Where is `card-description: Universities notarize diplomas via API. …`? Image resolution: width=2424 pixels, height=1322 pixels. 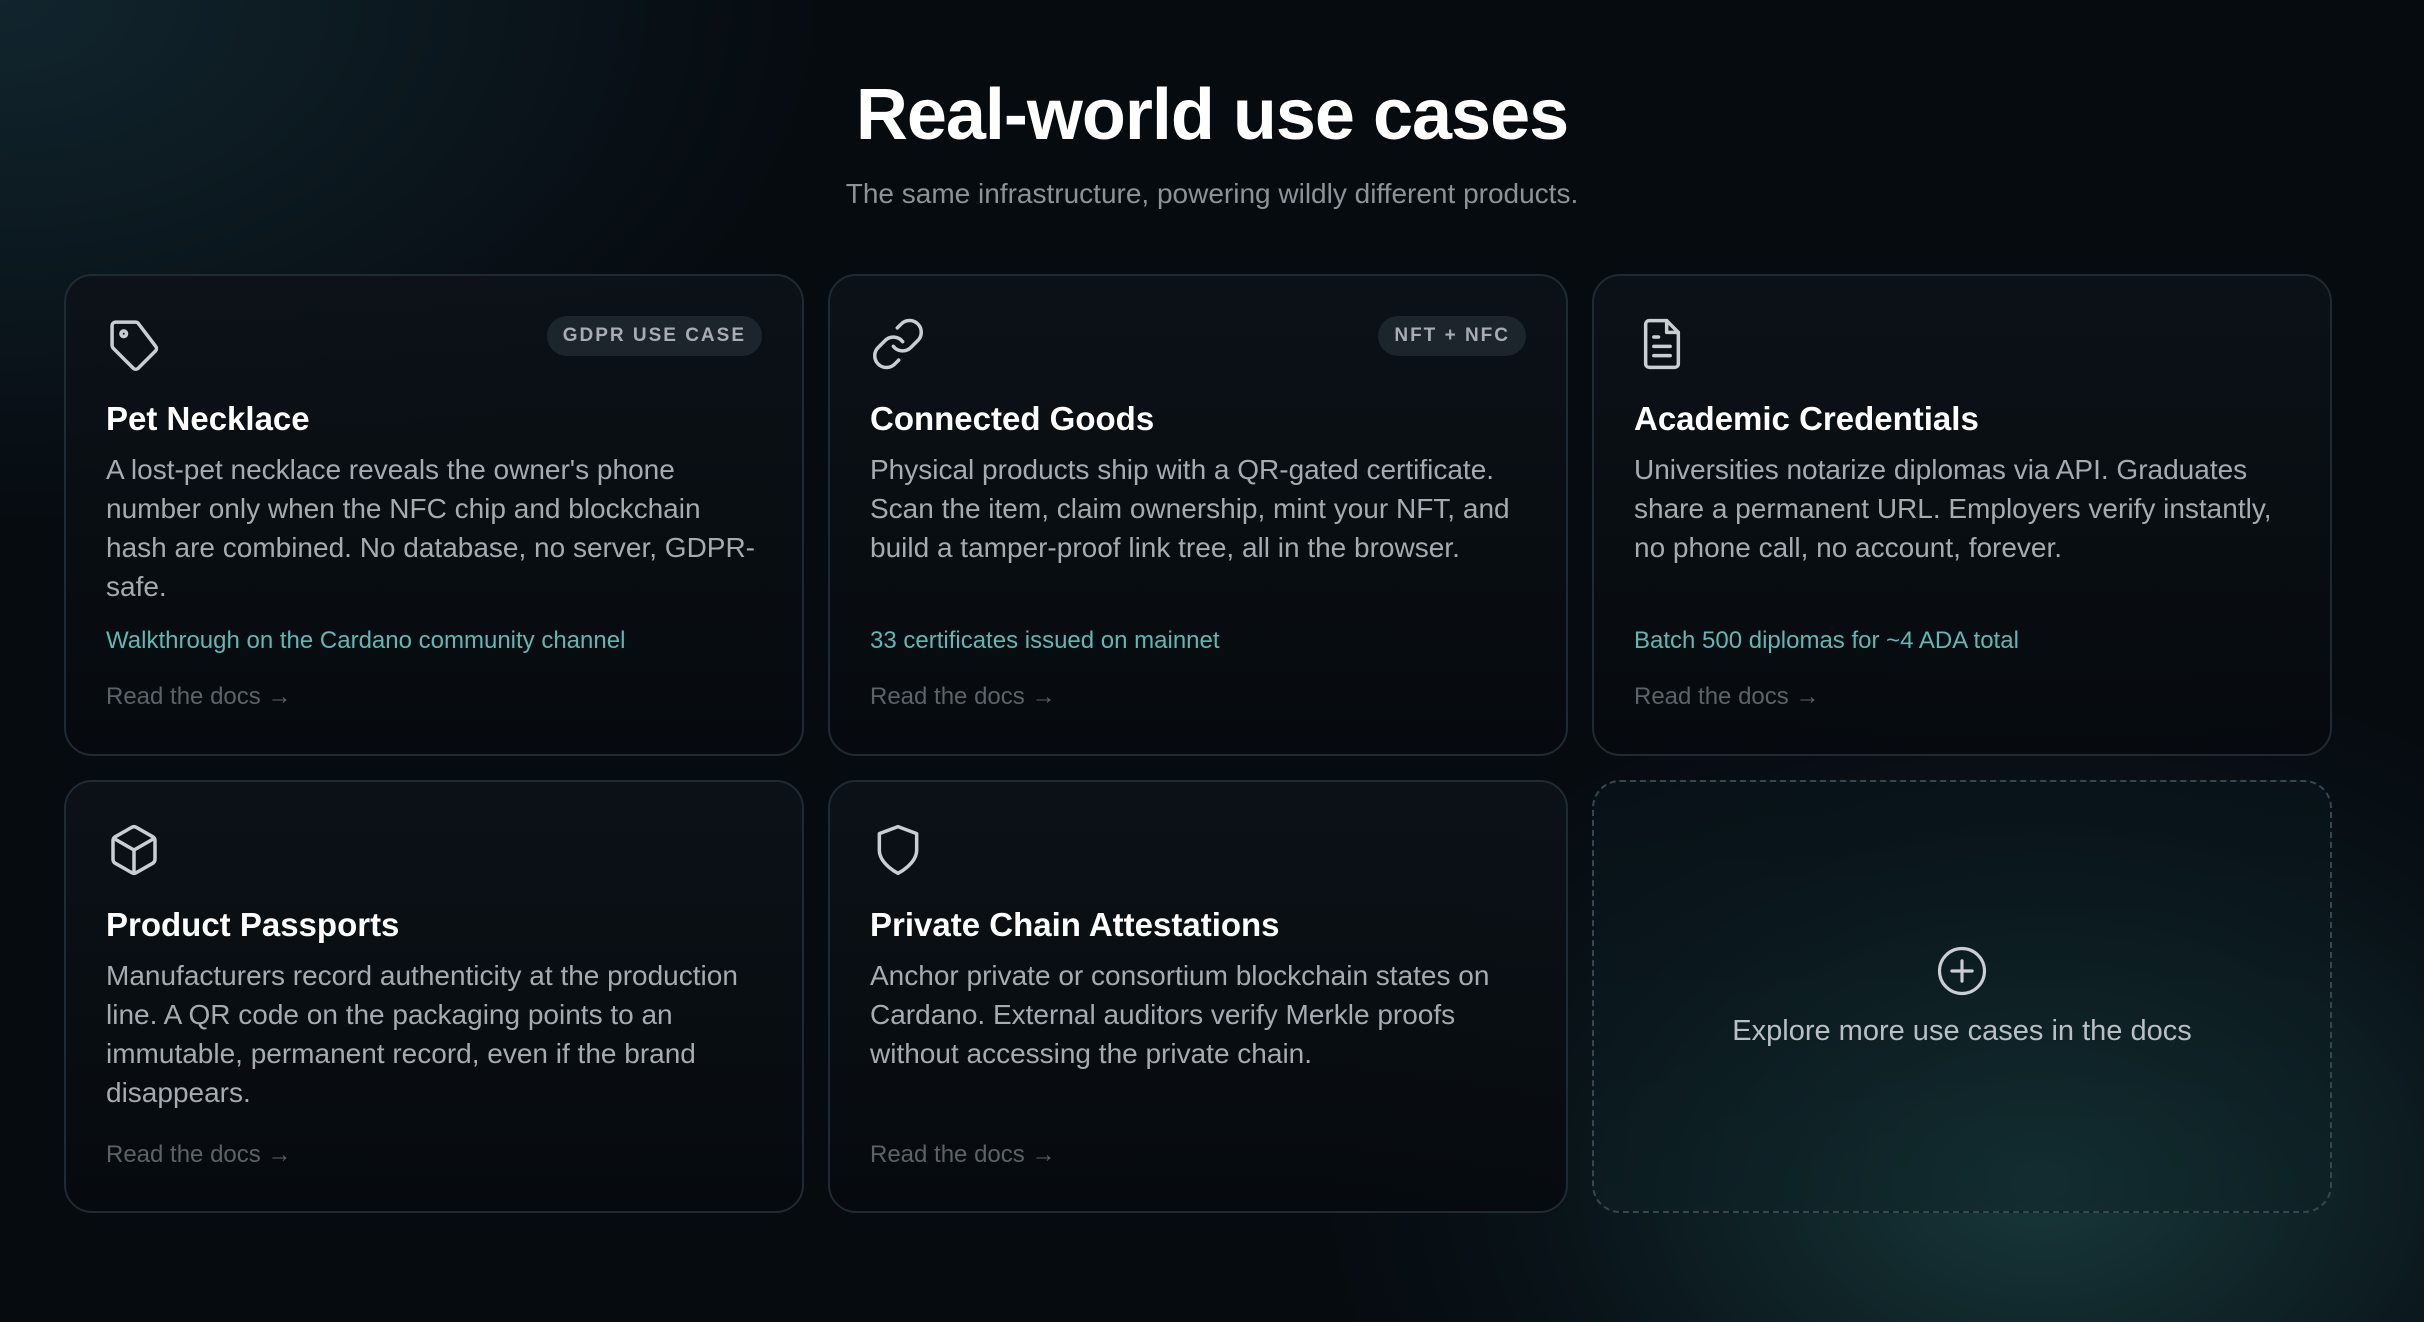
card-description: Universities notarize diplomas via API. … is located at coordinates (1953, 508).